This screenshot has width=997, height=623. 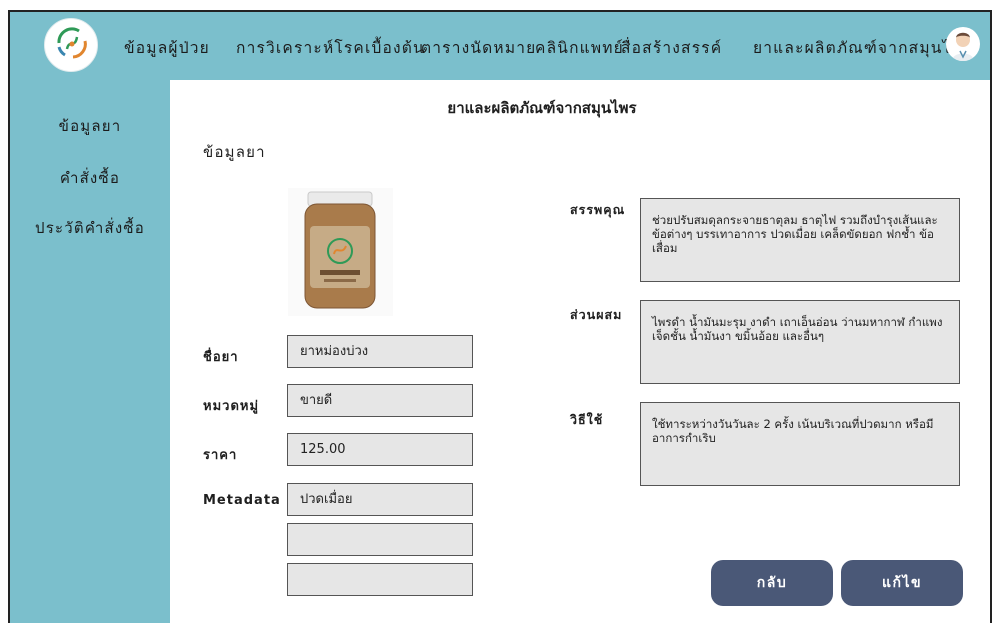 I want to click on nav-herbal-products: ยาและผลิตภัณฑ์จากสมุนไพร, so click(x=863, y=47).